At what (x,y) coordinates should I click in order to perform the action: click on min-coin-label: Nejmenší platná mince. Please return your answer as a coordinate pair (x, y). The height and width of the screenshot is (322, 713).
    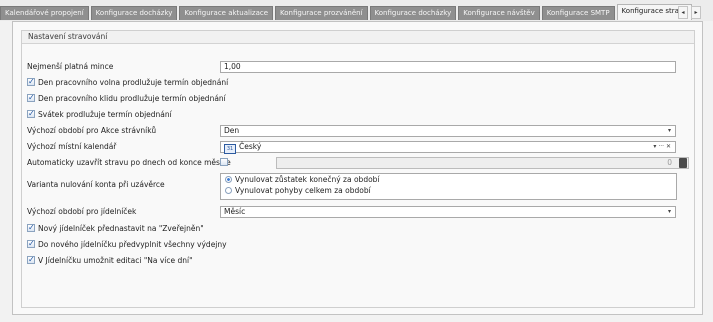
    Looking at the image, I should click on (70, 66).